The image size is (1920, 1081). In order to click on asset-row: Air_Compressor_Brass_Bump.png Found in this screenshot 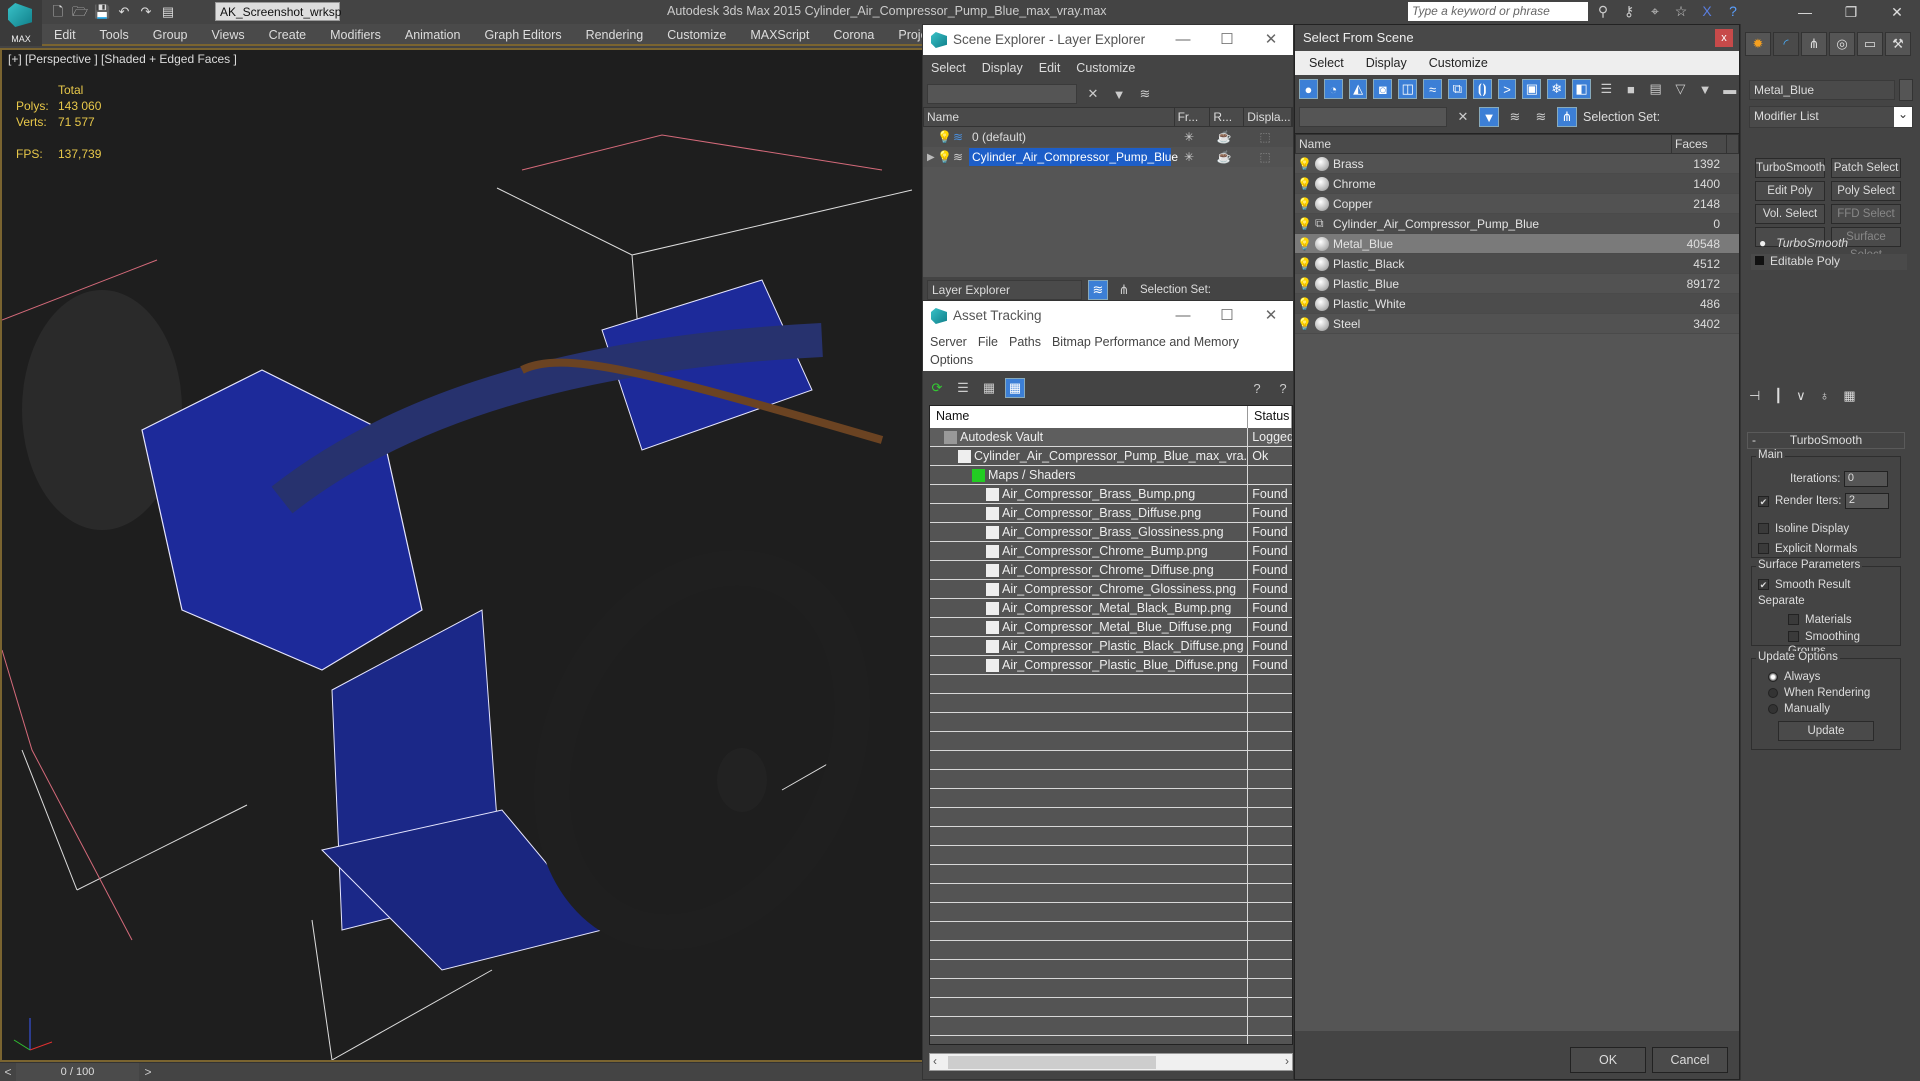, I will do `click(1111, 494)`.